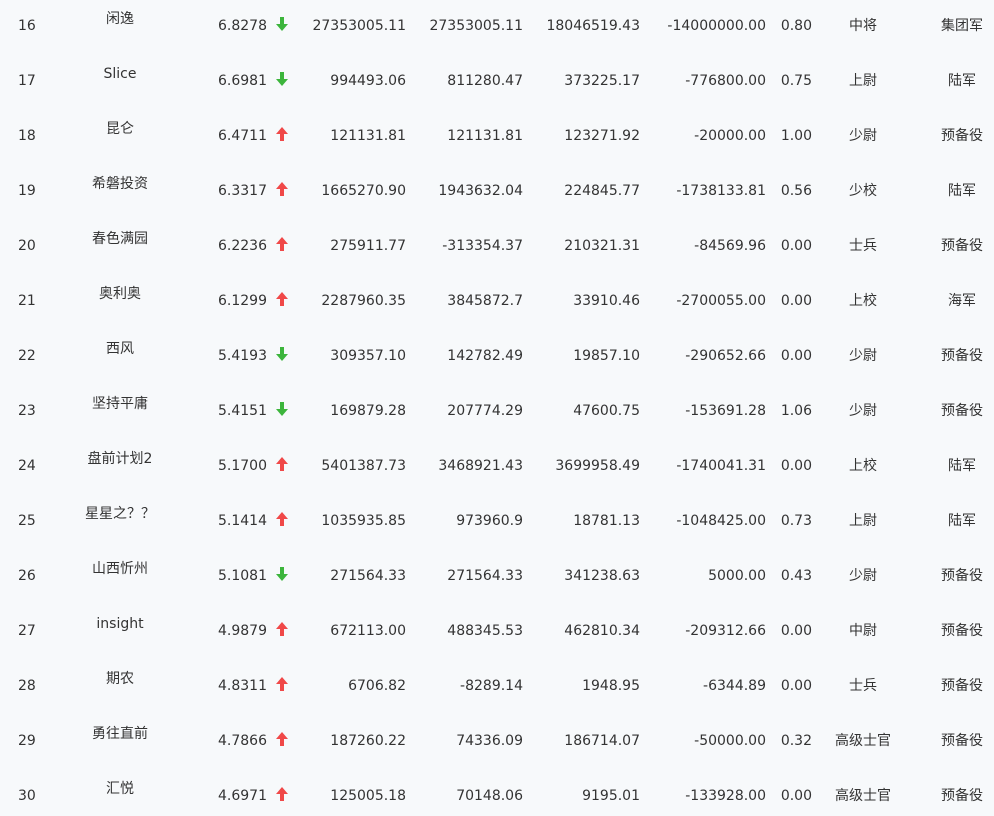 The height and width of the screenshot is (816, 994). What do you see at coordinates (27, 576) in the screenshot?
I see `rank-cell: 26` at bounding box center [27, 576].